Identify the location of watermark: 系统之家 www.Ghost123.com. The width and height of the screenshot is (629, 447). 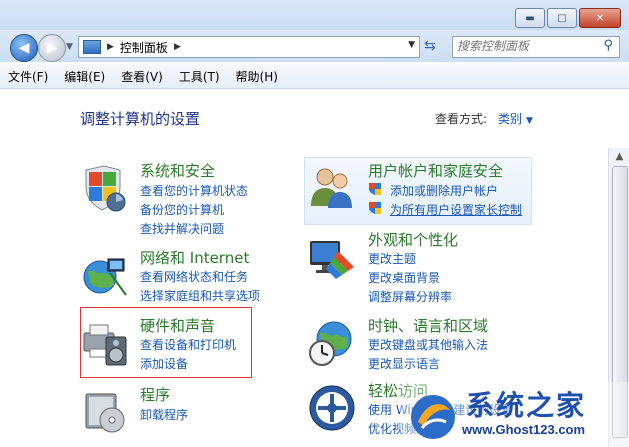
(514, 414).